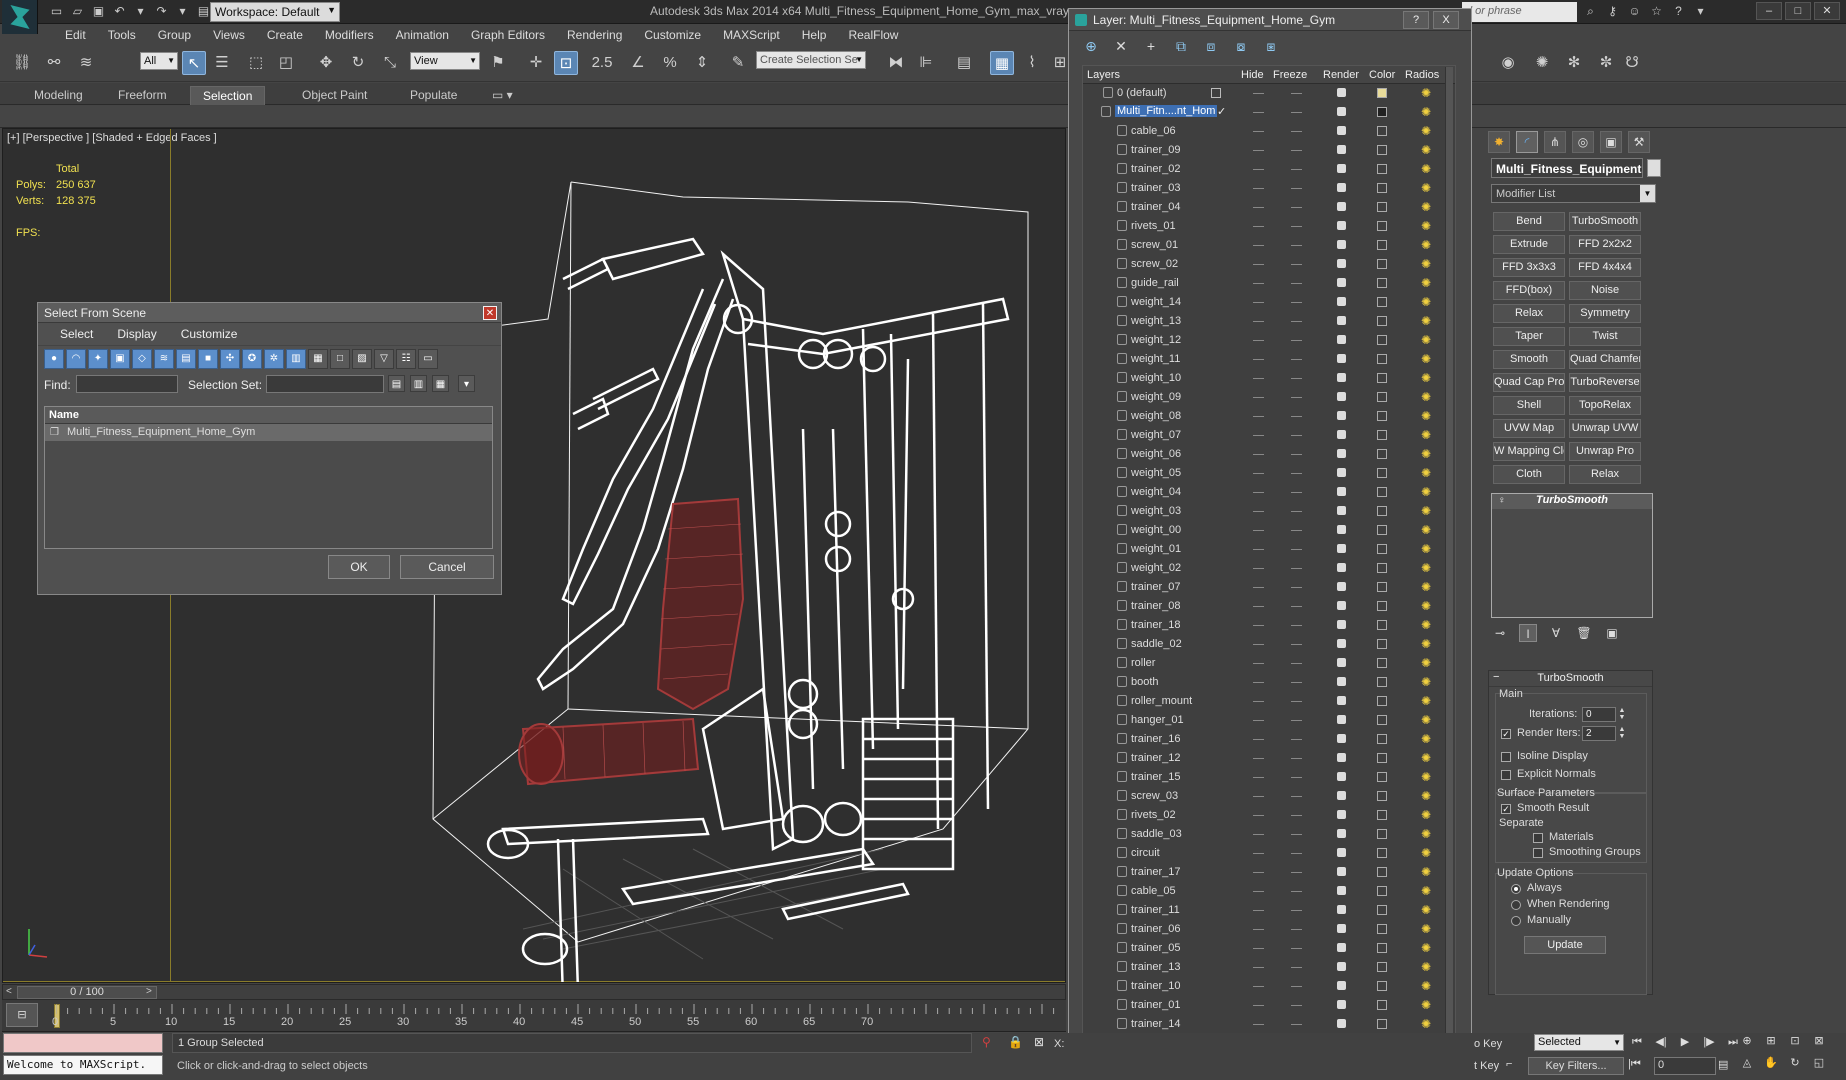 This screenshot has width=1846, height=1080. Describe the element at coordinates (751, 35) in the screenshot. I see `menu-maxscript: MAXScript` at that location.